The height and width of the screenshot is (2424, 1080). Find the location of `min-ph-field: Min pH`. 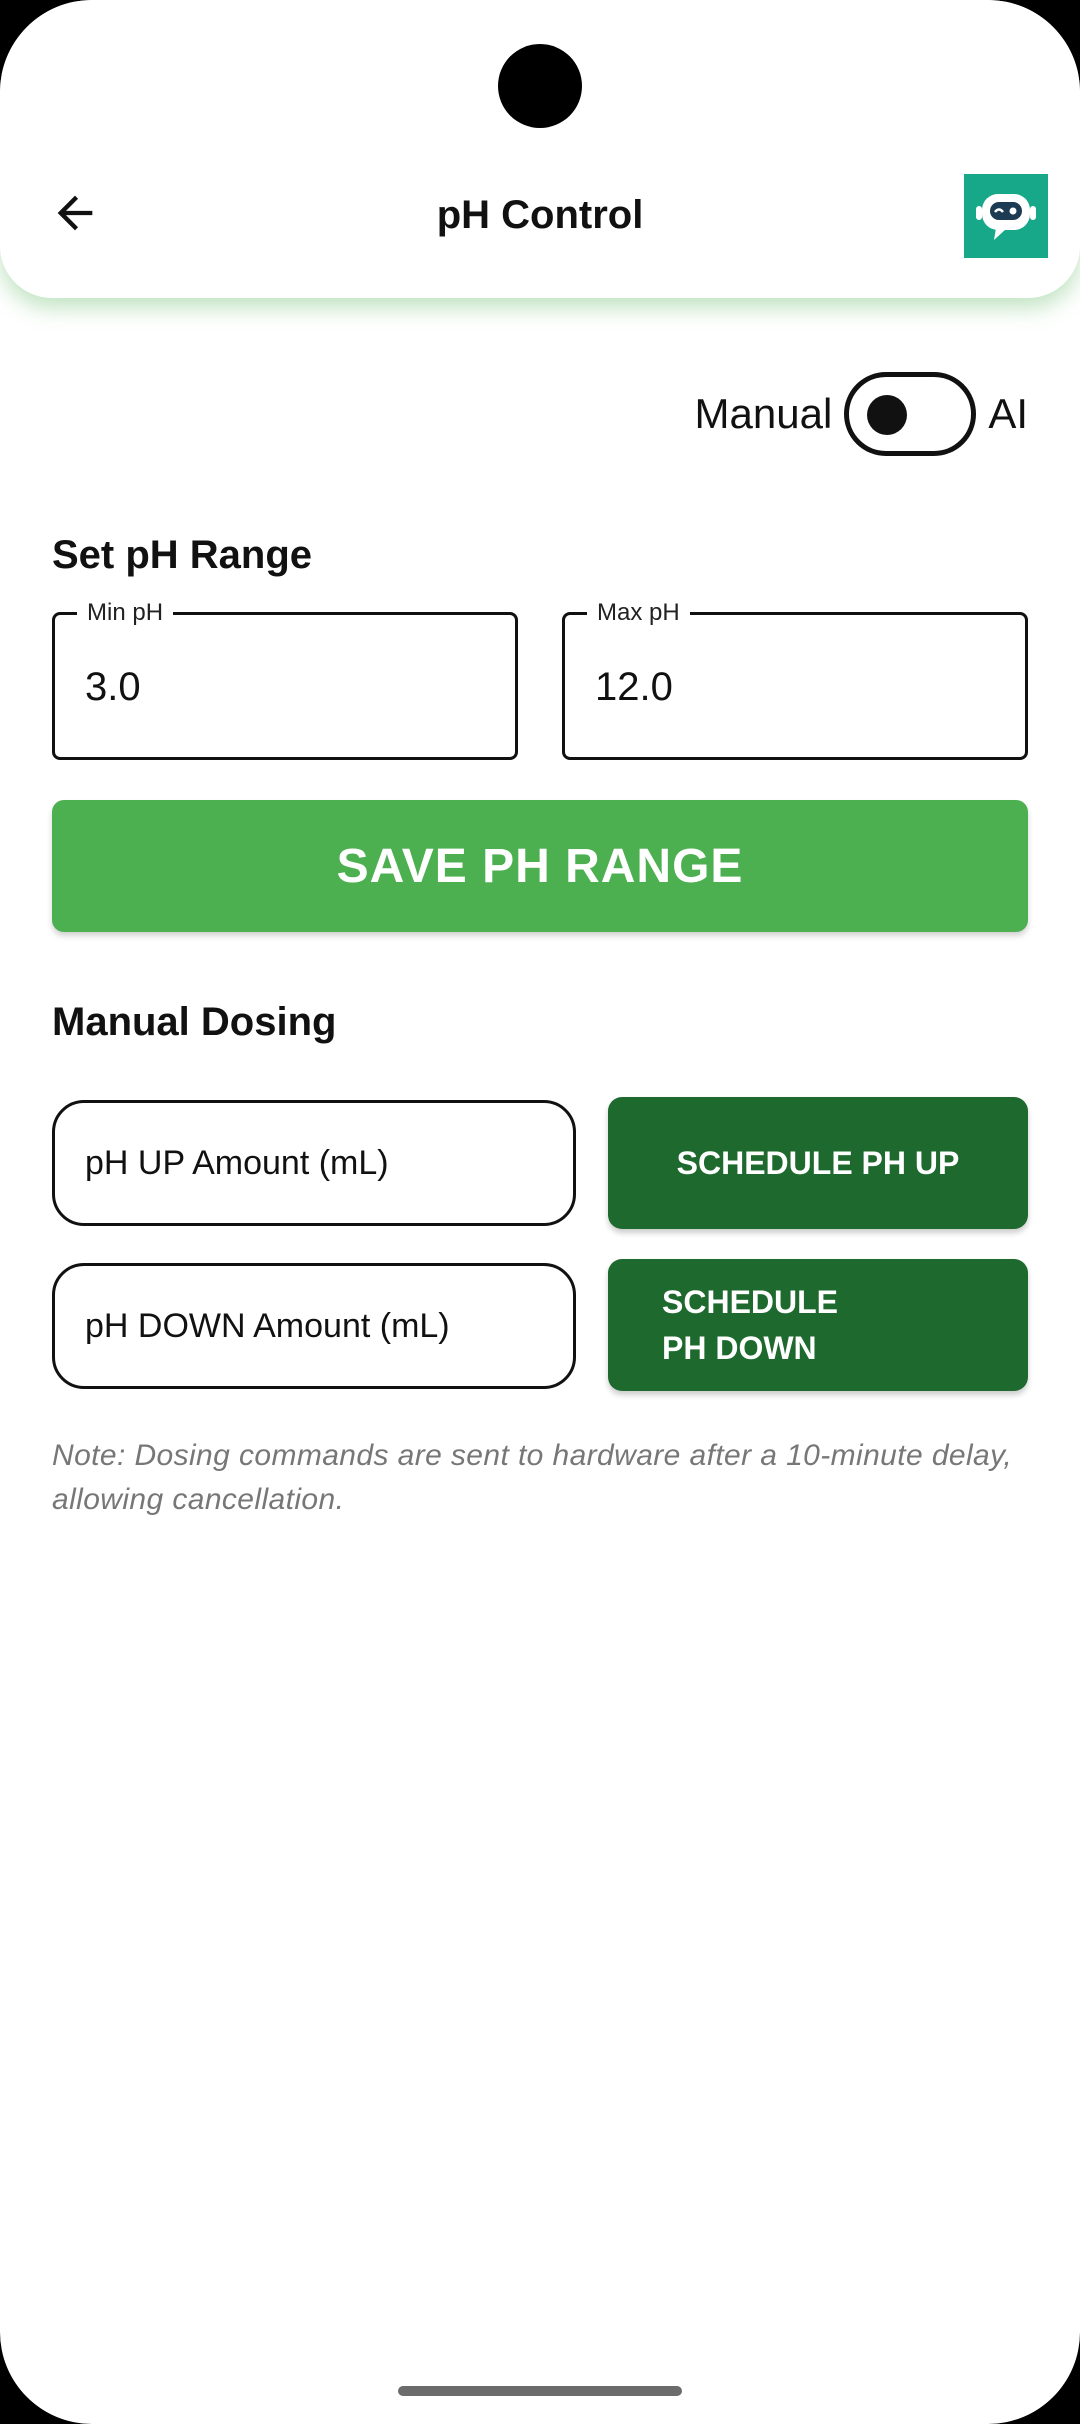

min-ph-field: Min pH is located at coordinates (285, 679).